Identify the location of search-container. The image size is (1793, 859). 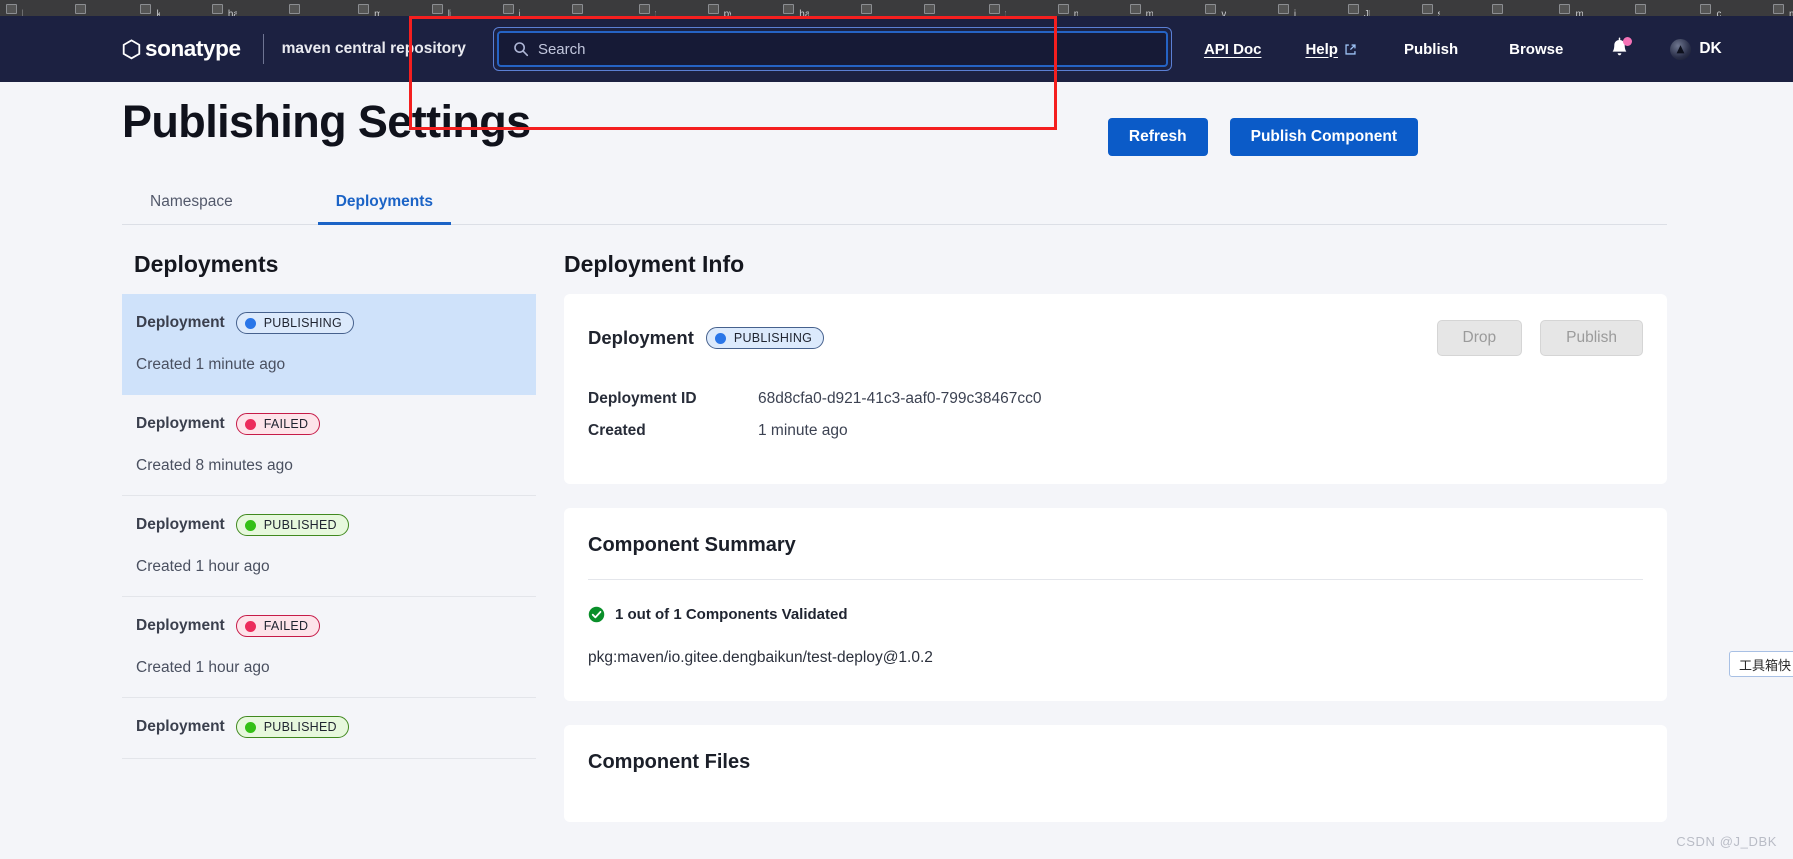
(832, 49).